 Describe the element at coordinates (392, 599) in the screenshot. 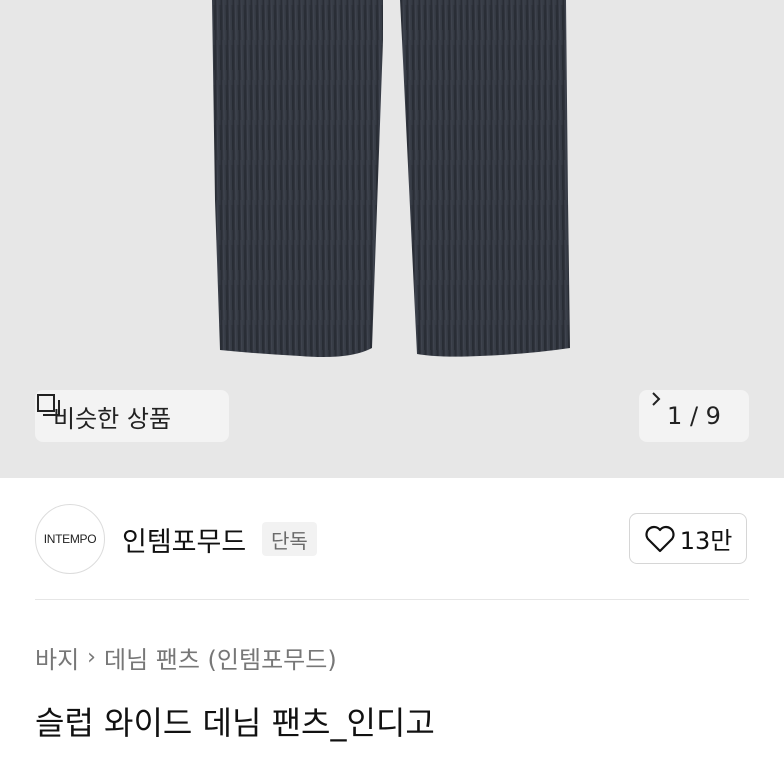

I see `divider` at that location.